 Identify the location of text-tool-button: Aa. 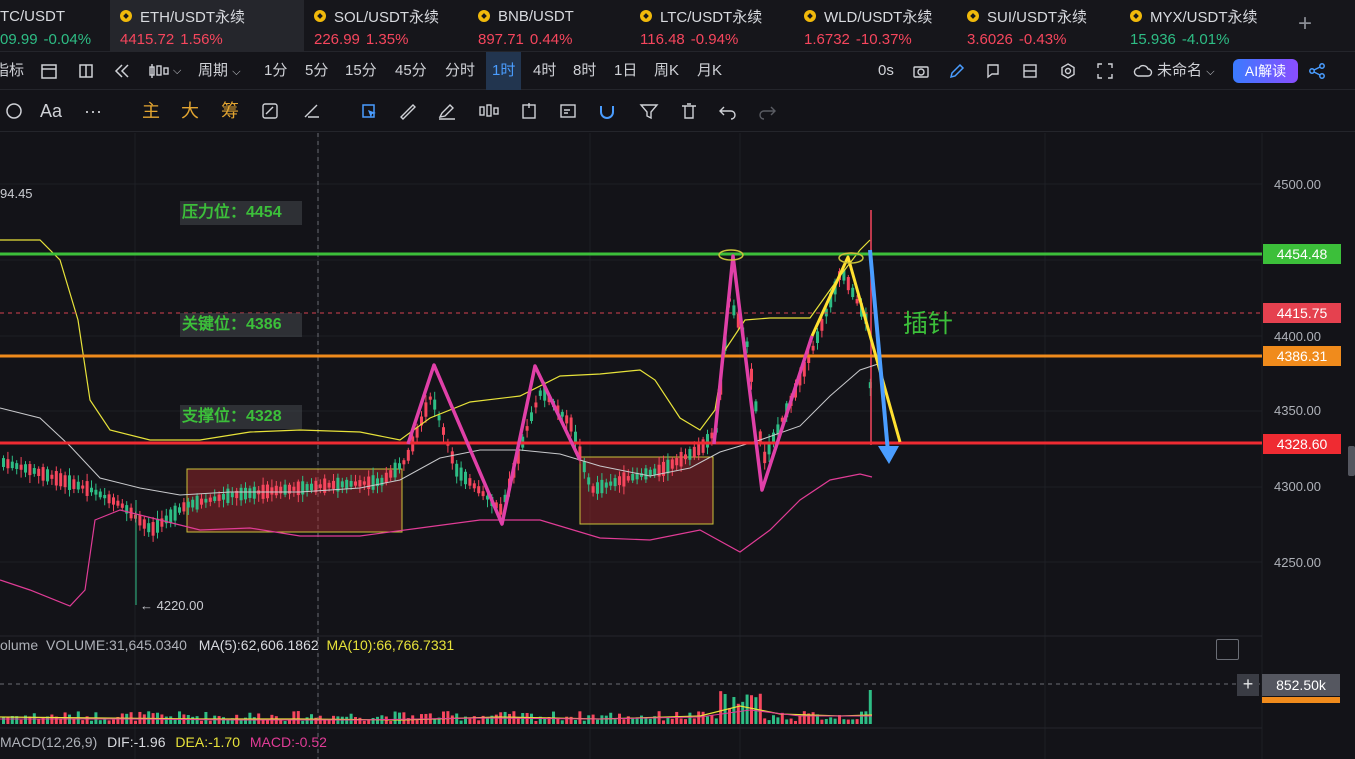
(51, 111).